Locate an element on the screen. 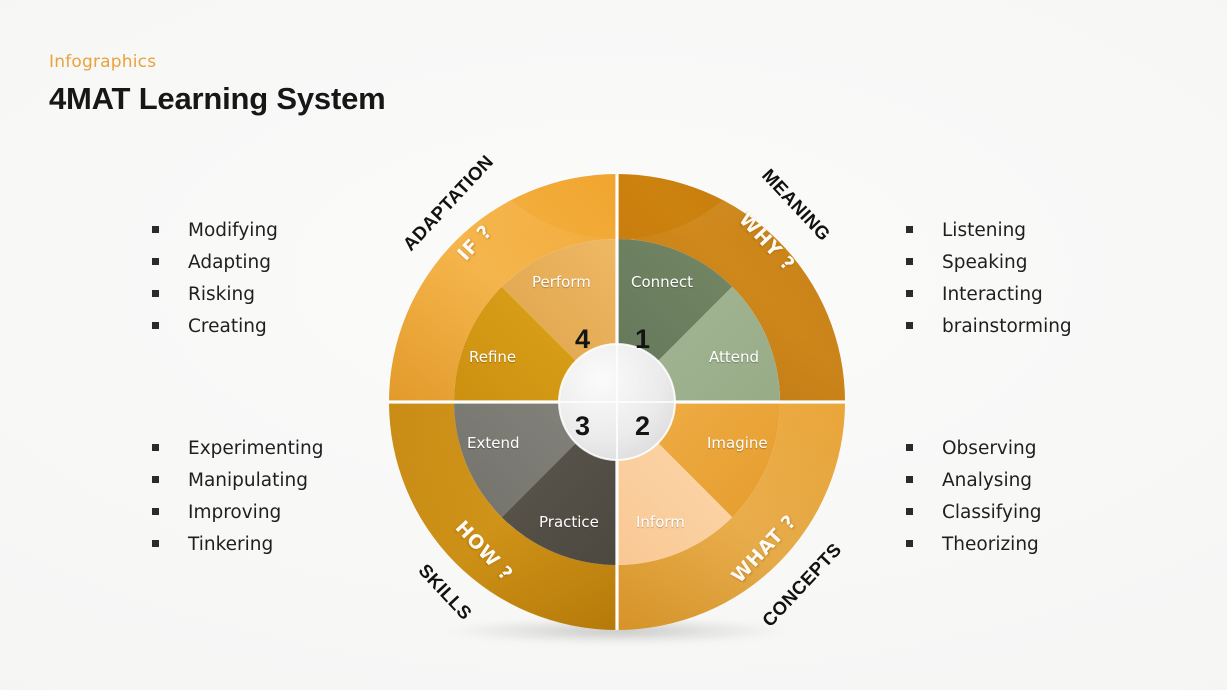 Image resolution: width=1227 pixels, height=690 pixels. list-item: Tinkering is located at coordinates (238, 551).